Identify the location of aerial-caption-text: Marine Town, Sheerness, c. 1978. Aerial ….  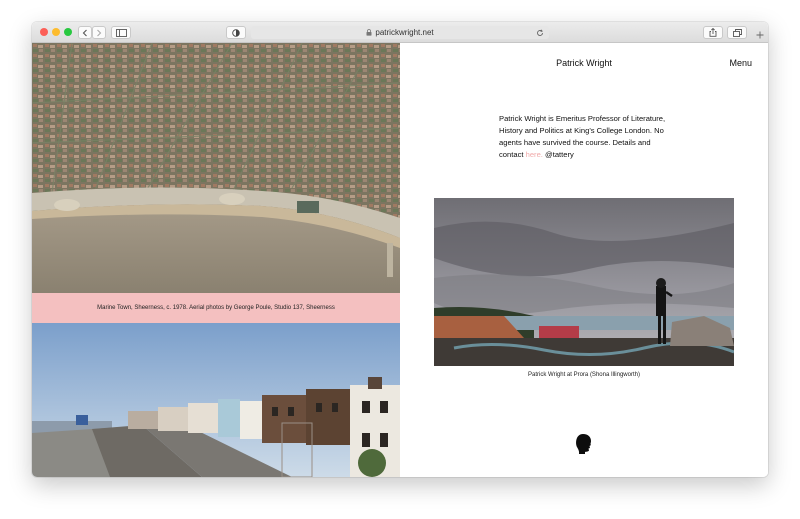
(216, 308).